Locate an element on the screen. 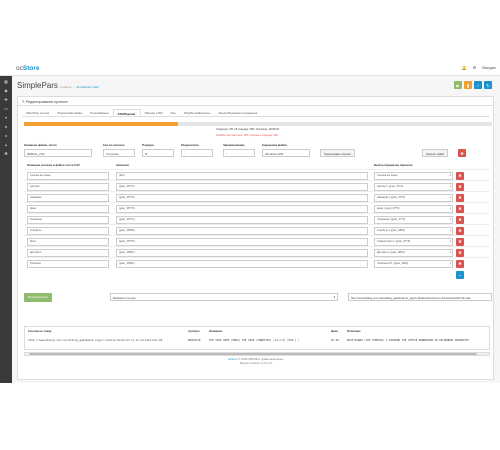 This screenshot has height=450, width=500. share-icon: ◂ is located at coordinates (6, 135).